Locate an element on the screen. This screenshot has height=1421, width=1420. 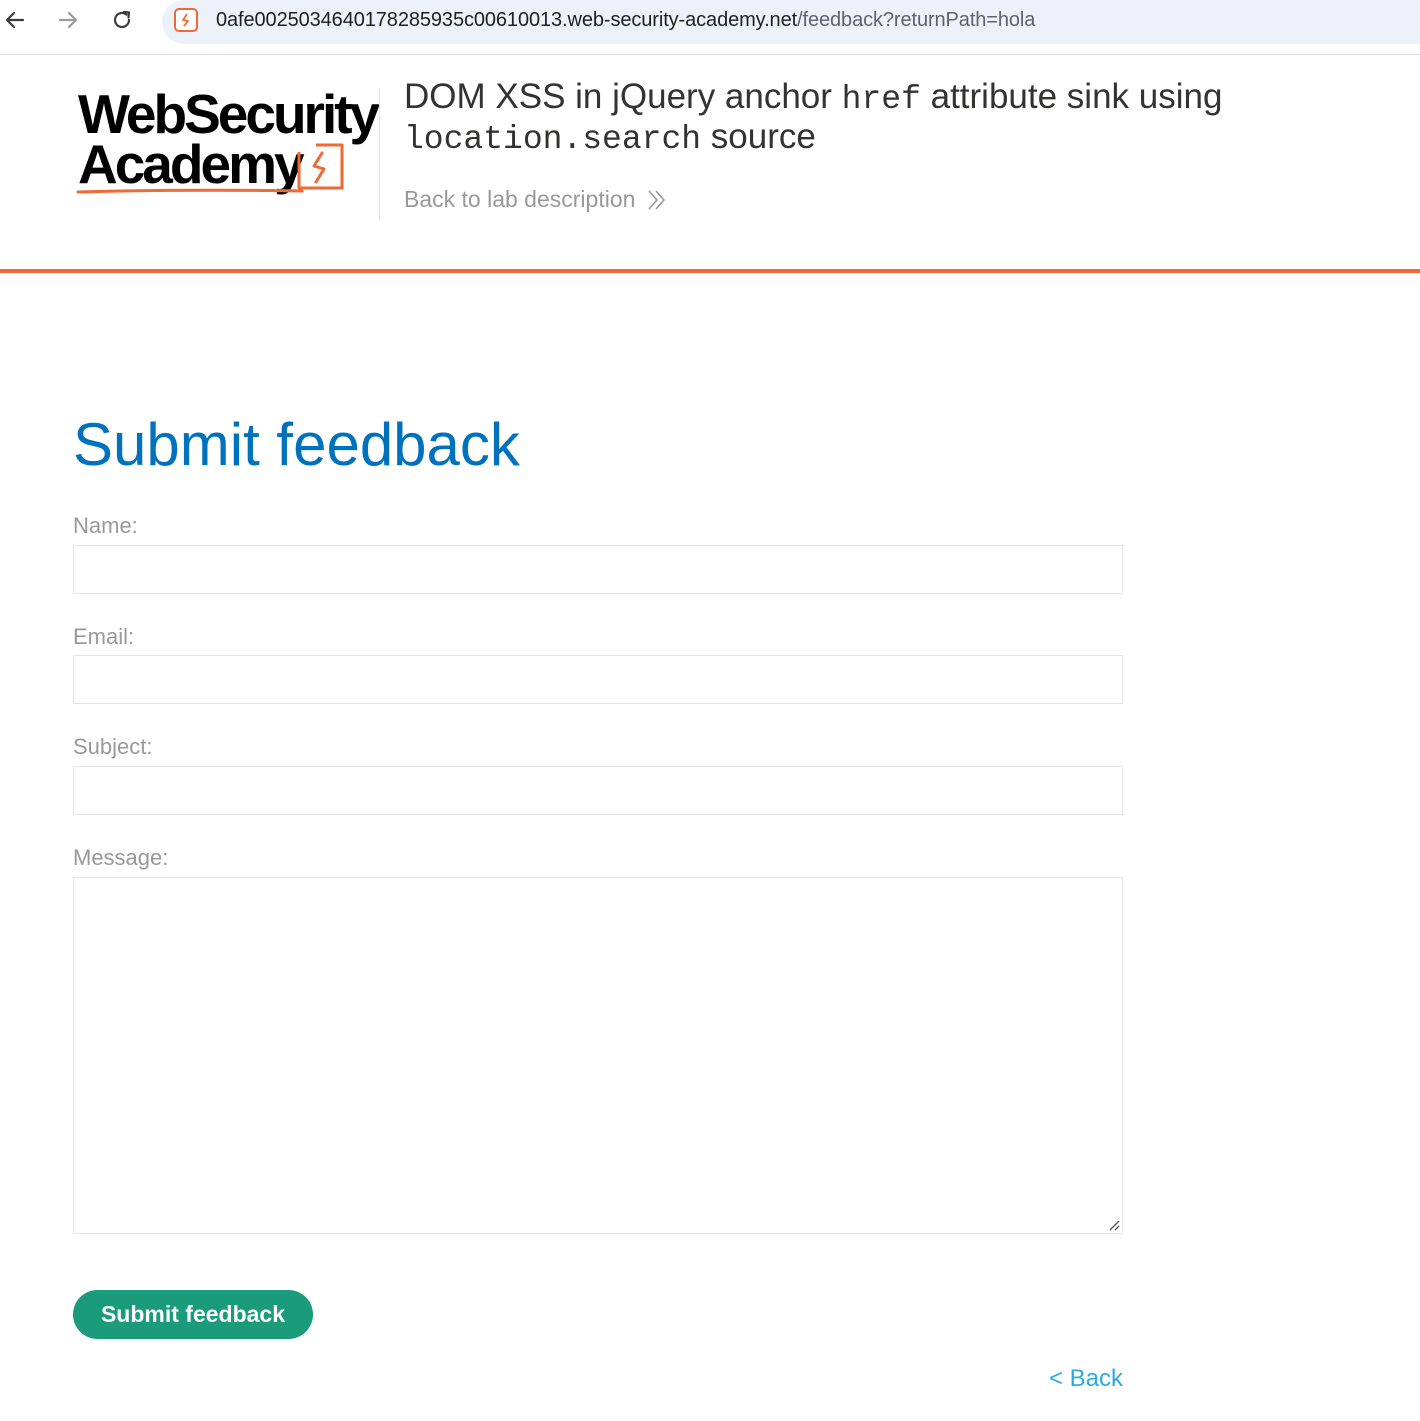
logo-underline-icon is located at coordinates (190, 191).